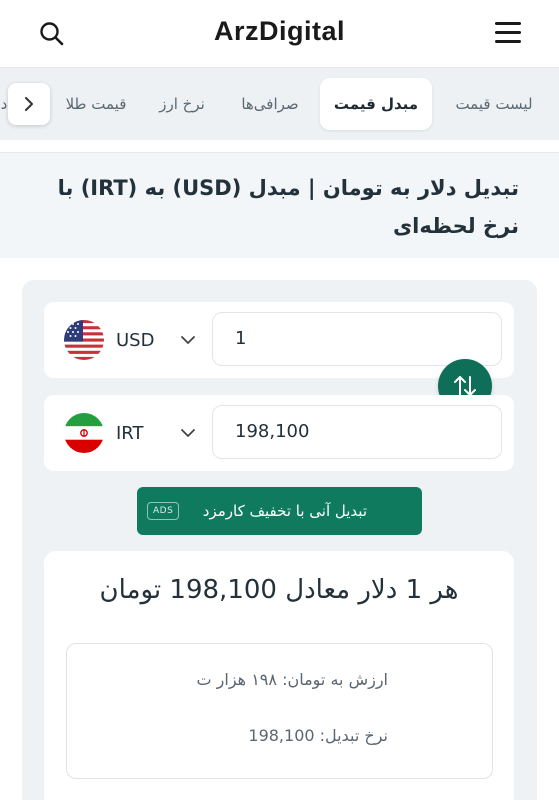  What do you see at coordinates (4, 104) in the screenshot?
I see `tab-partial: د` at bounding box center [4, 104].